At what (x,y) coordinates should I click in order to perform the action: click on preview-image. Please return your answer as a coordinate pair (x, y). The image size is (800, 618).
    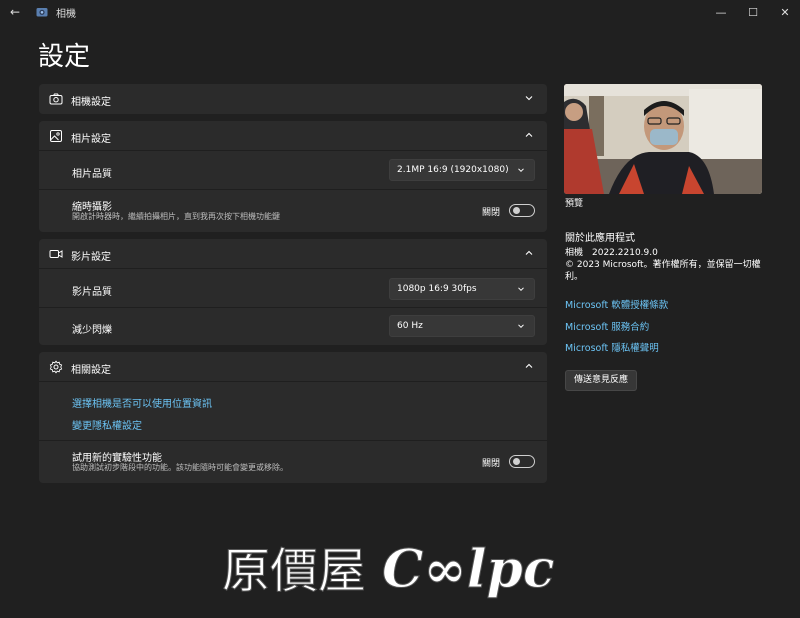
    Looking at the image, I should click on (663, 139).